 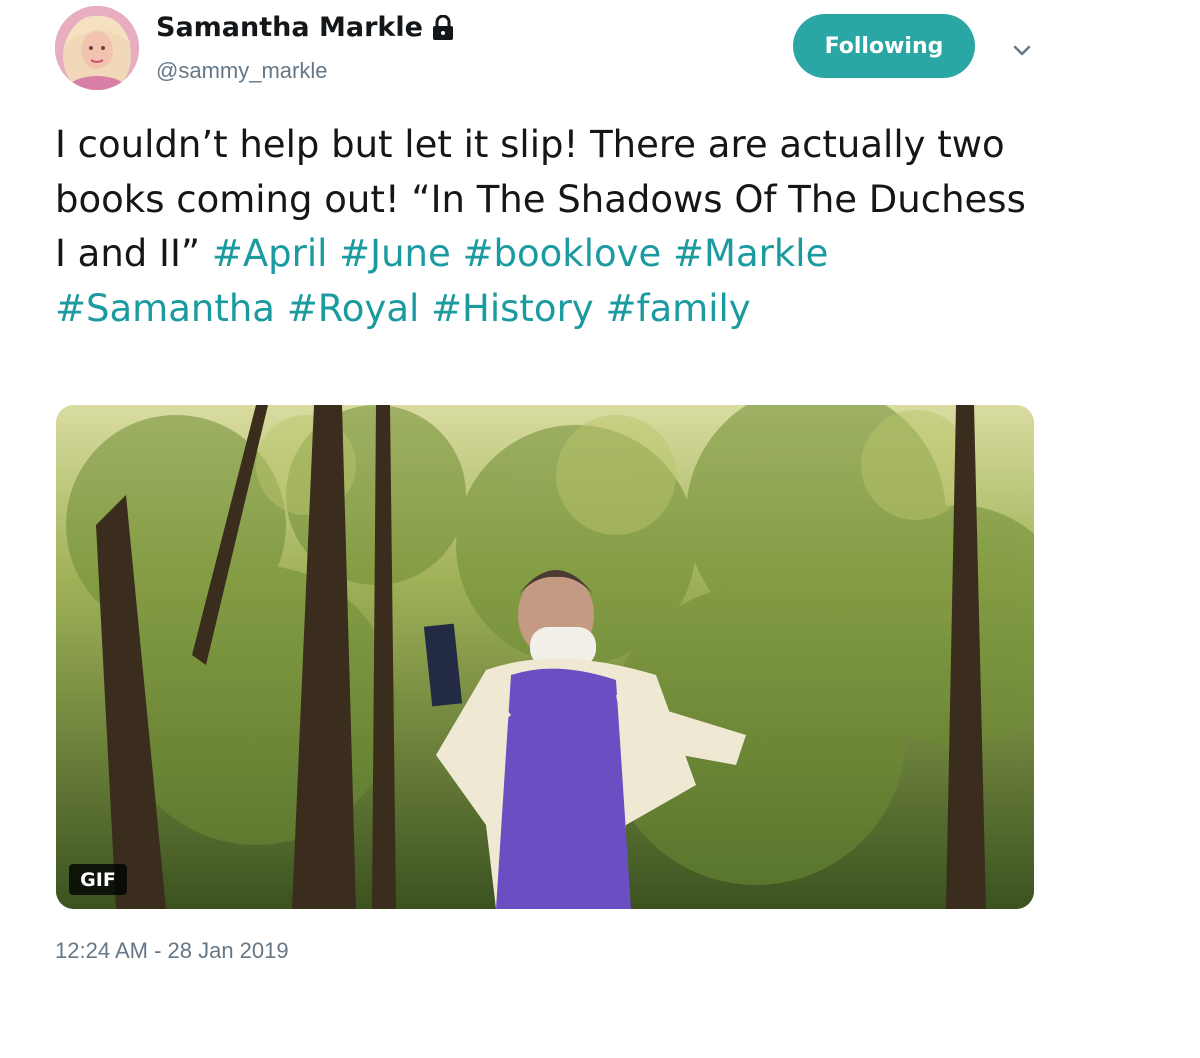 I want to click on hashtag-link: #Samantha, so click(x=165, y=308).